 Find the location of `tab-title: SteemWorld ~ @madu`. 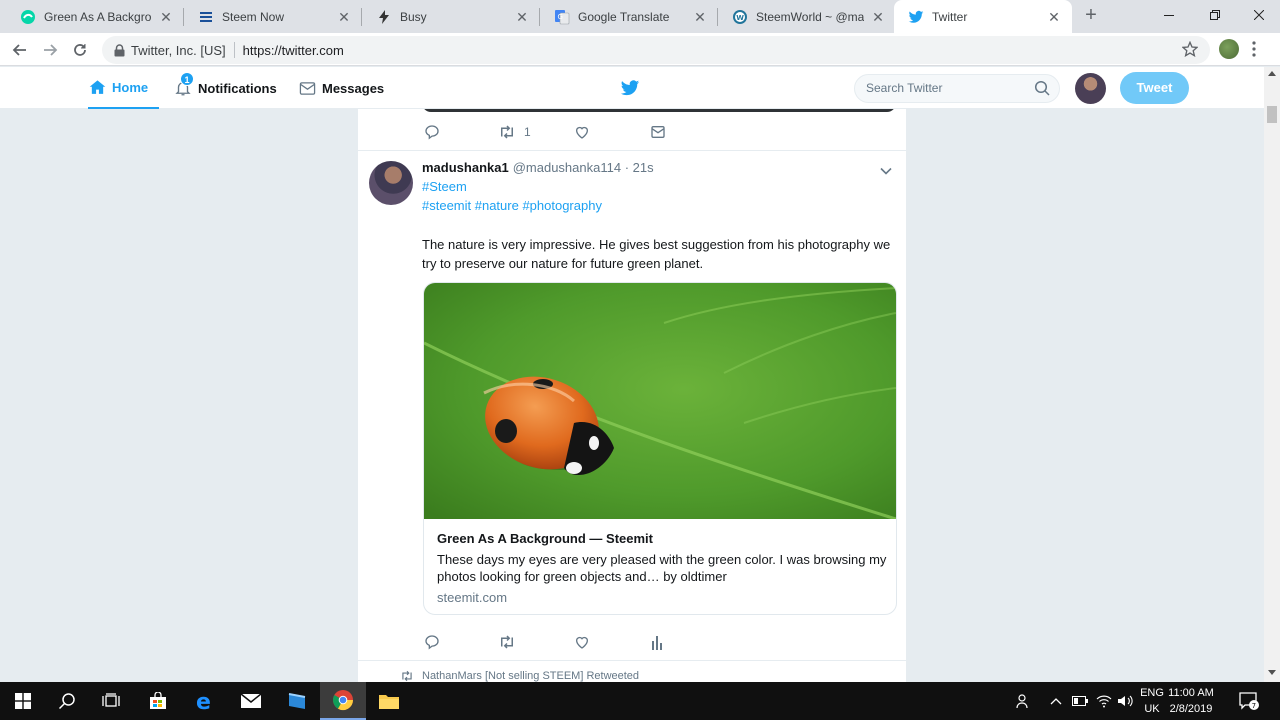

tab-title: SteemWorld ~ @madu is located at coordinates (810, 16).